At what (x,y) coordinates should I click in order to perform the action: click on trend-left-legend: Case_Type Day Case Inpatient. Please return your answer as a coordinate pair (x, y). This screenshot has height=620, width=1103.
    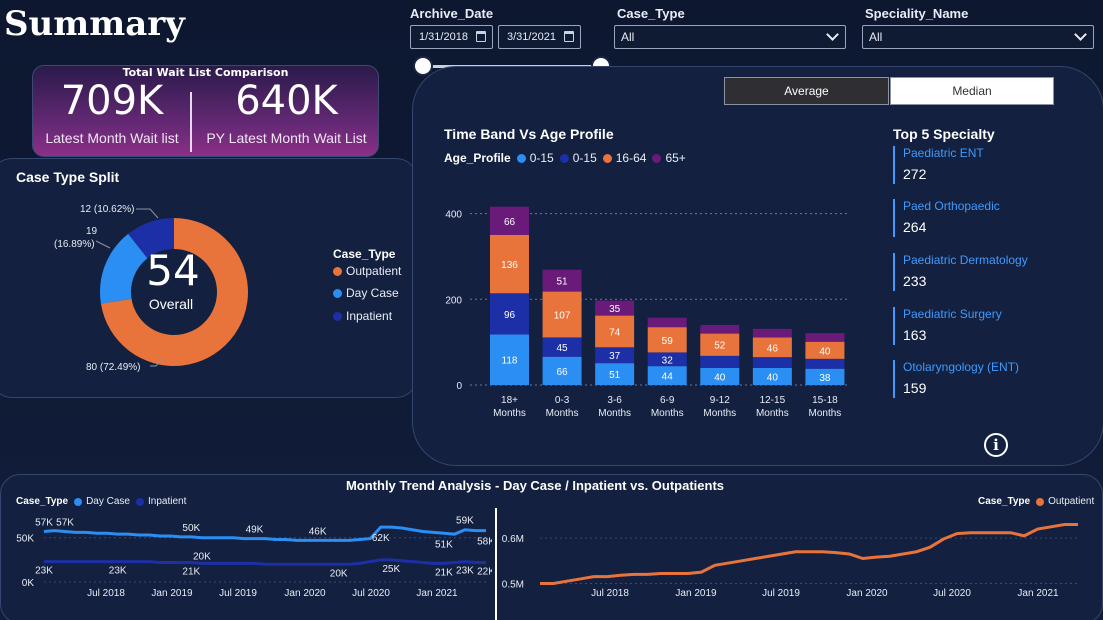
    Looking at the image, I should click on (101, 501).